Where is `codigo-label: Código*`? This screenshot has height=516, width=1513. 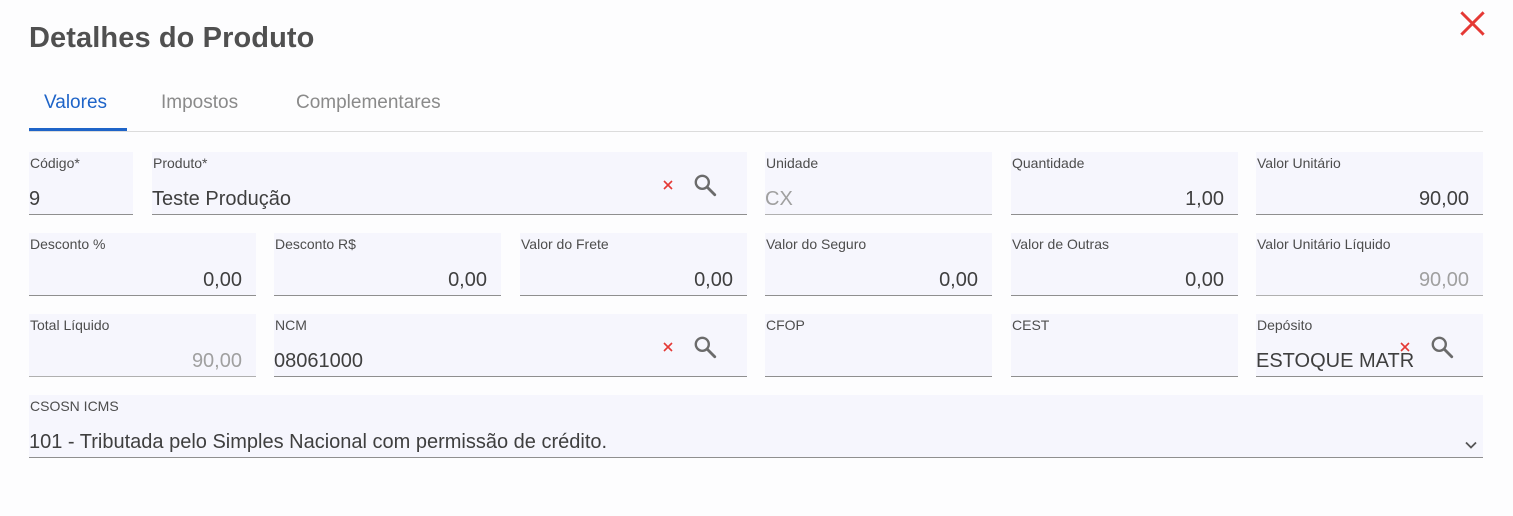
codigo-label: Código* is located at coordinates (55, 163).